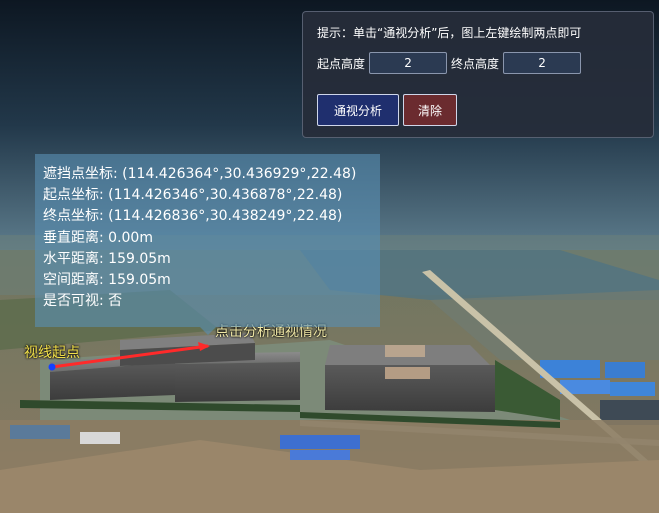  What do you see at coordinates (107, 258) in the screenshot?
I see `horizontal-distance: 水平距离: 159.05m` at bounding box center [107, 258].